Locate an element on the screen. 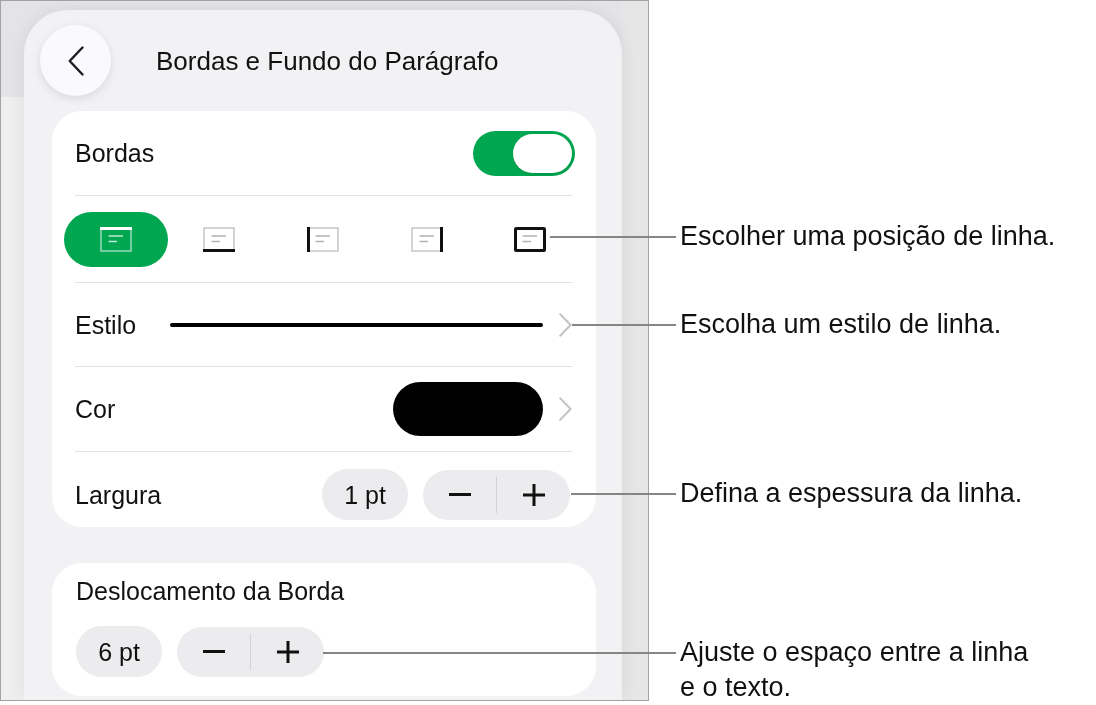  offset-label: Deslocamento da Borda is located at coordinates (211, 591).